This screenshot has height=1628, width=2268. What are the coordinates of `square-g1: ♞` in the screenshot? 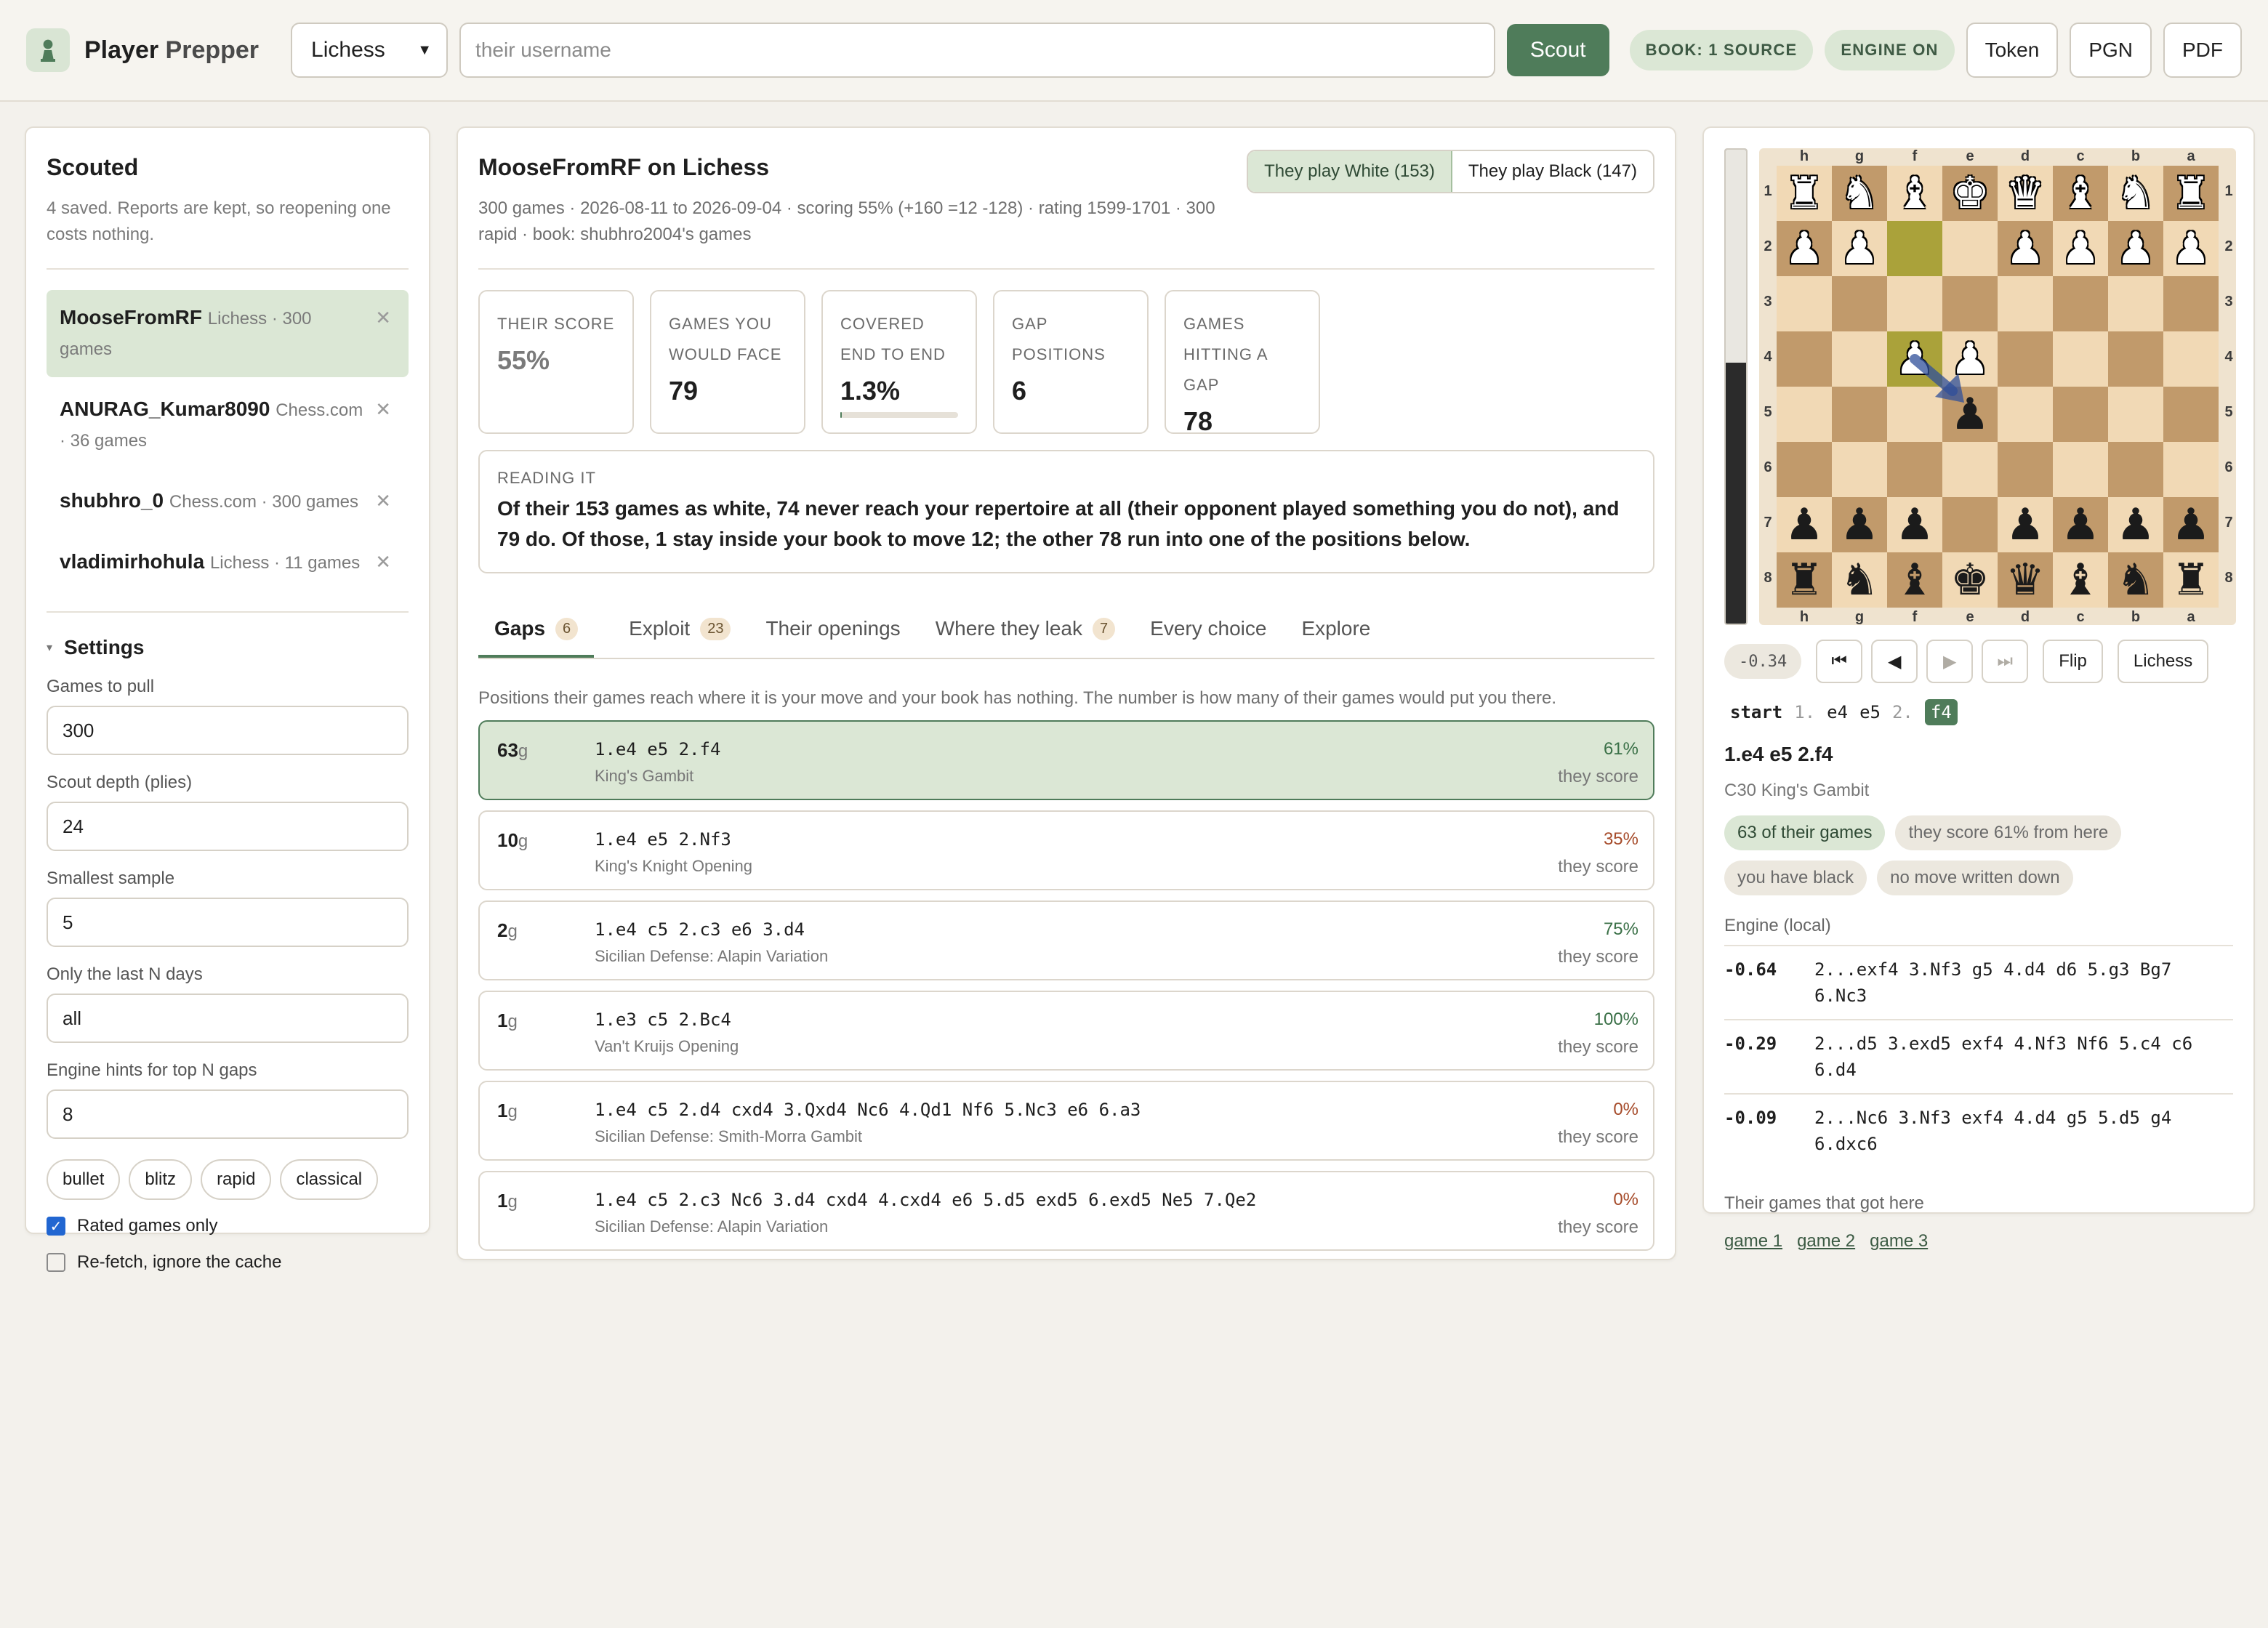 It's located at (1859, 193).